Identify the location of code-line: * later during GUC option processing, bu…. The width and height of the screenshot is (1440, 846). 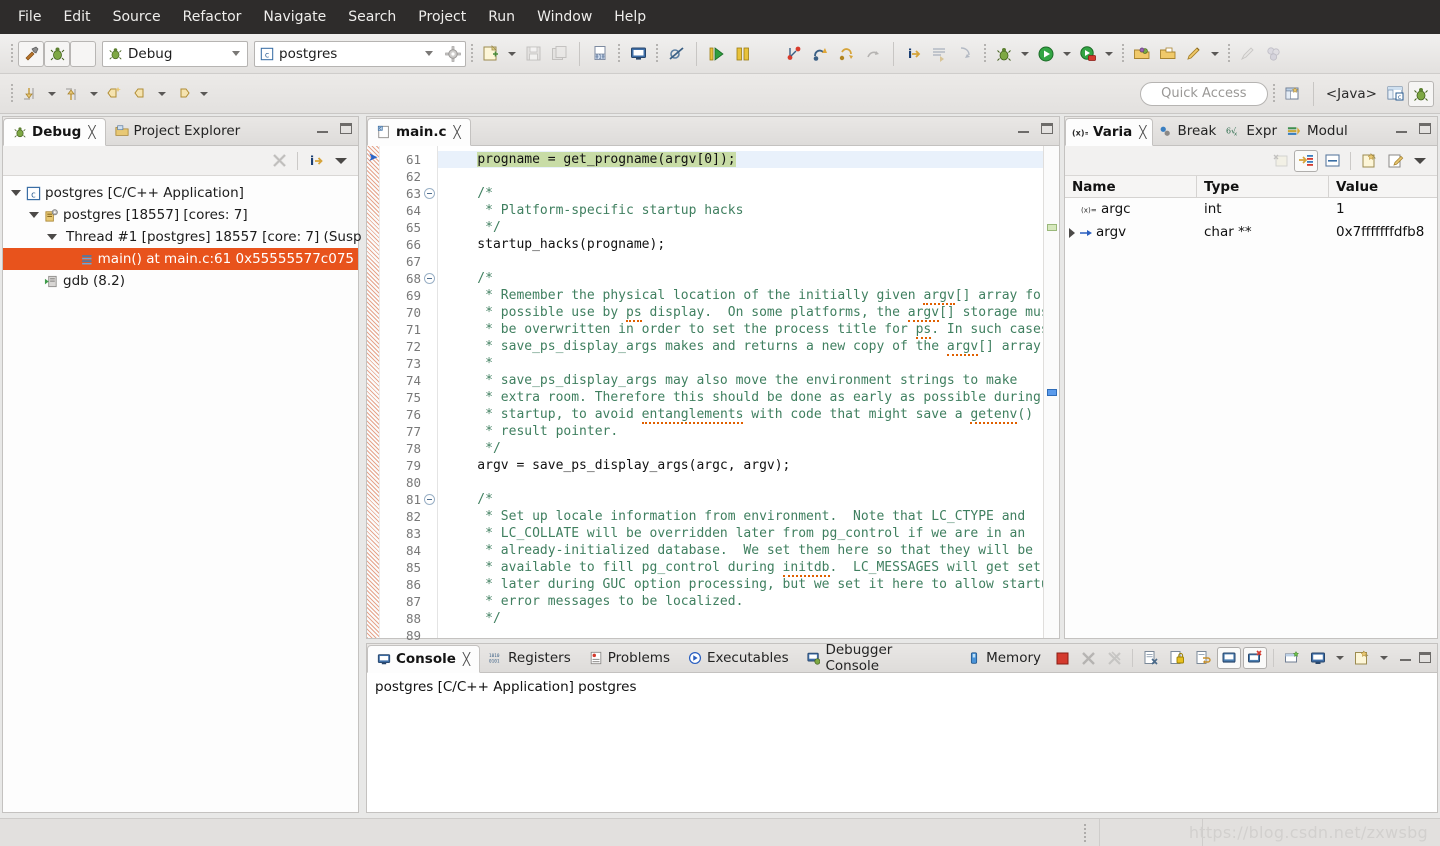
(740, 584).